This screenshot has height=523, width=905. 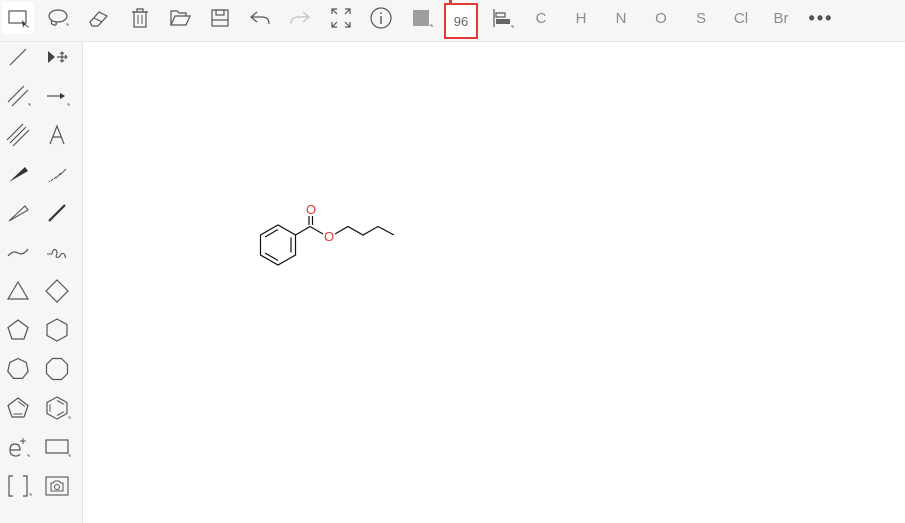 I want to click on octagon-icon, so click(x=57, y=369).